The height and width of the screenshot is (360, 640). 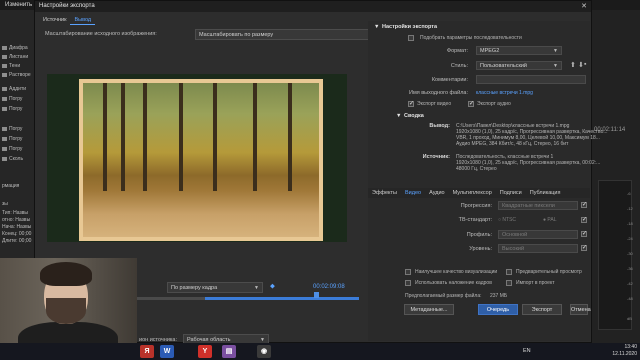 I want to click on scale-select: Масштабировать по размеру▼, so click(x=288, y=34).